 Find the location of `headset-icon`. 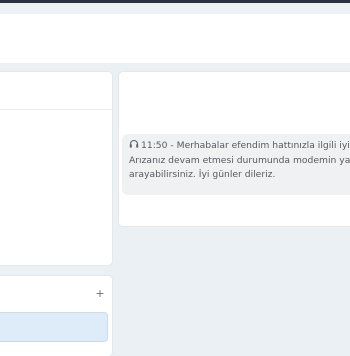

headset-icon is located at coordinates (134, 144).